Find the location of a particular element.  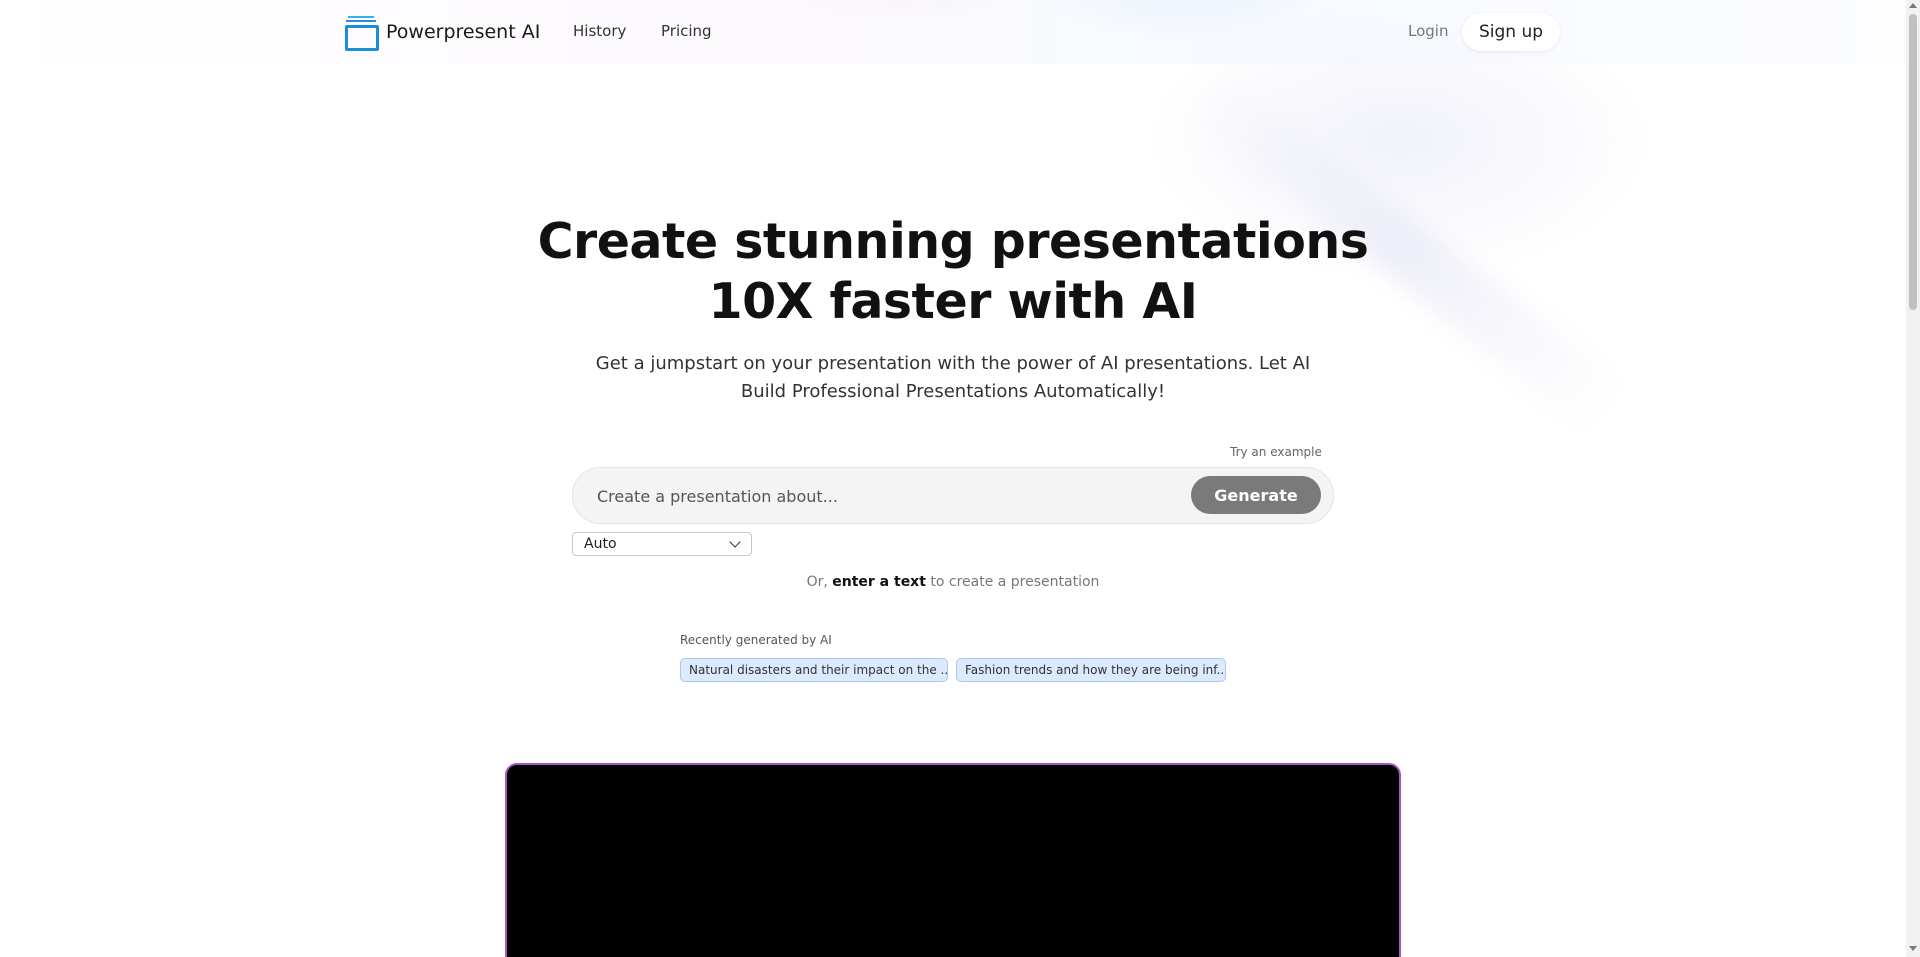

alt-suffix: to create a presentation is located at coordinates (1015, 582).